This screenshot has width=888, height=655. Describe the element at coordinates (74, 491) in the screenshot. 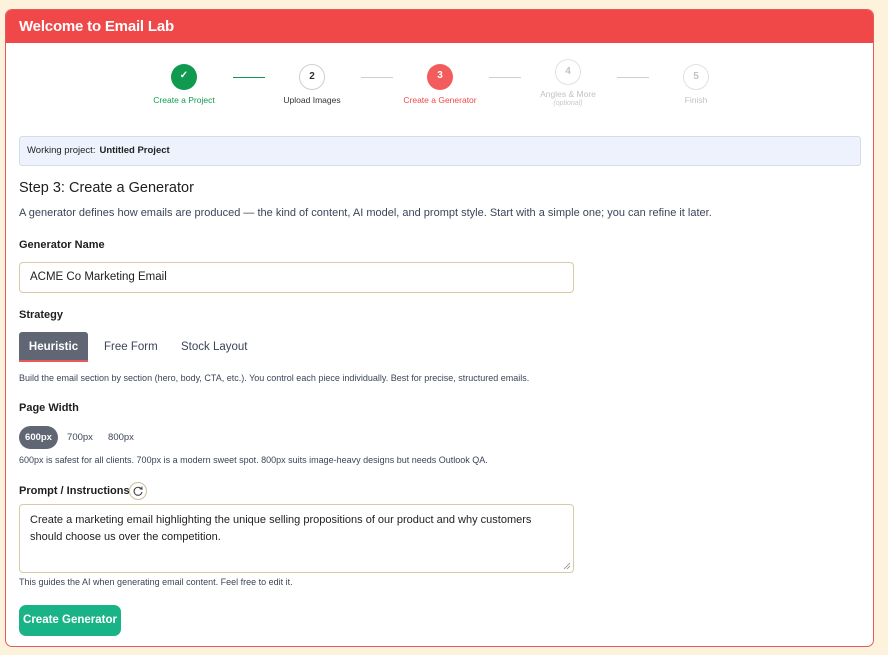

I see `prompt-label: Prompt / Instructions` at that location.